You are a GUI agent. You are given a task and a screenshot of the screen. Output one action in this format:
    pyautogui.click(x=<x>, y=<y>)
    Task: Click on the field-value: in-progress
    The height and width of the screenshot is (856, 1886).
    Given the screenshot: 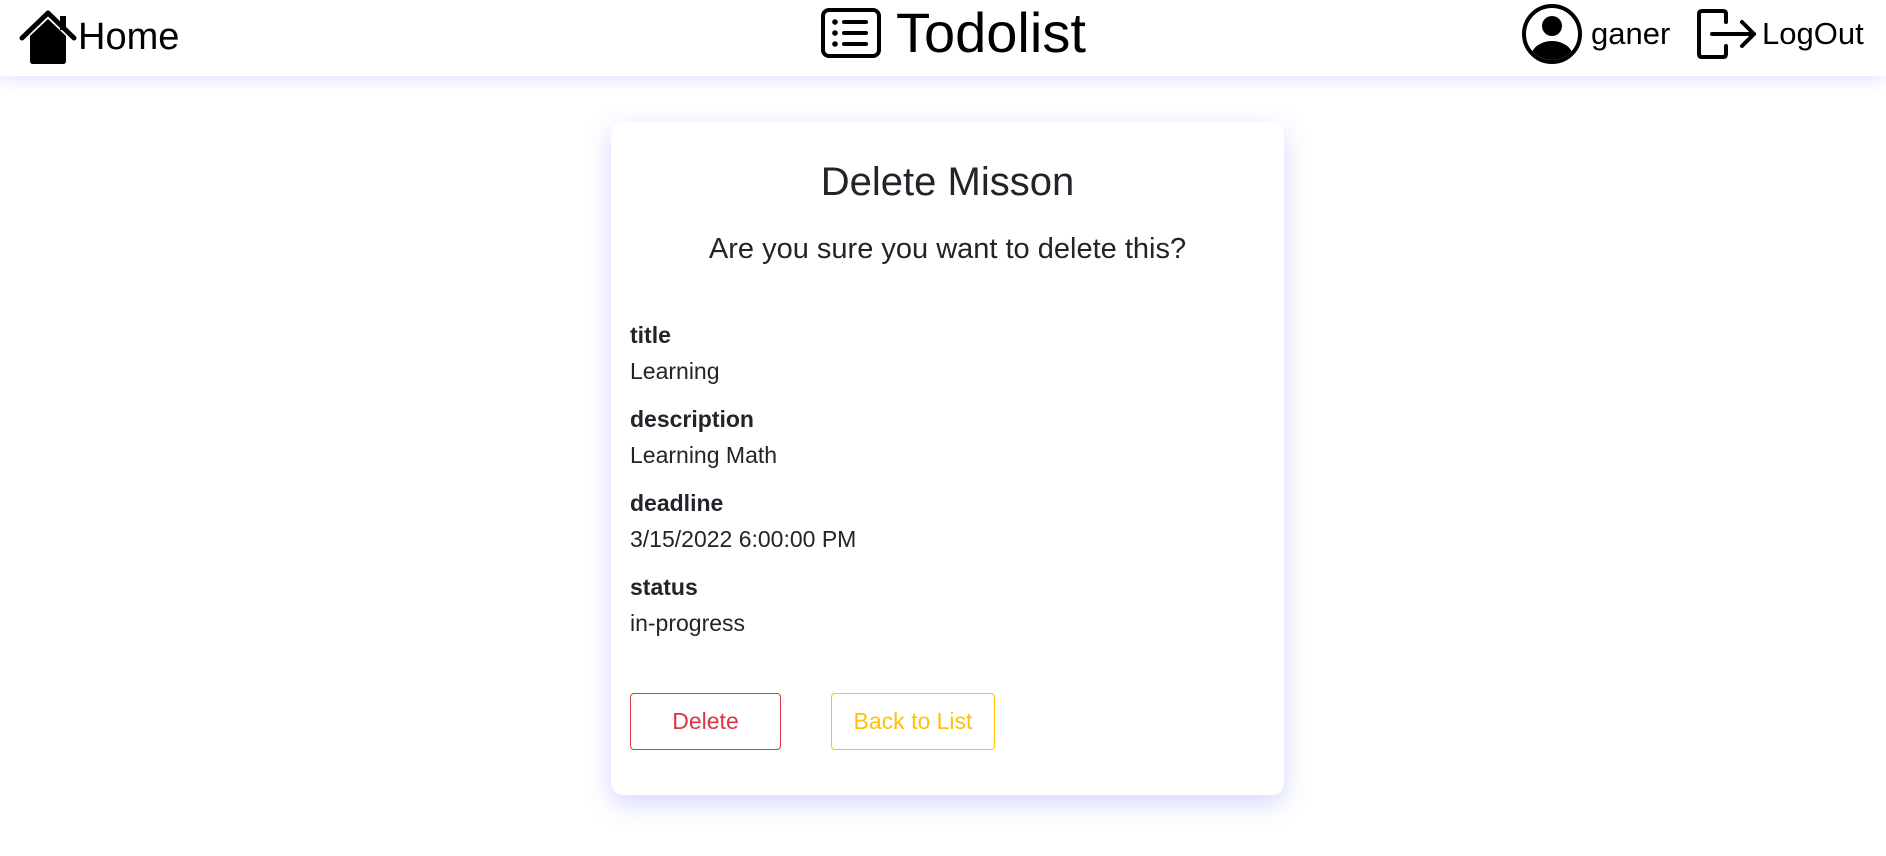 What is the action you would take?
    pyautogui.click(x=688, y=623)
    